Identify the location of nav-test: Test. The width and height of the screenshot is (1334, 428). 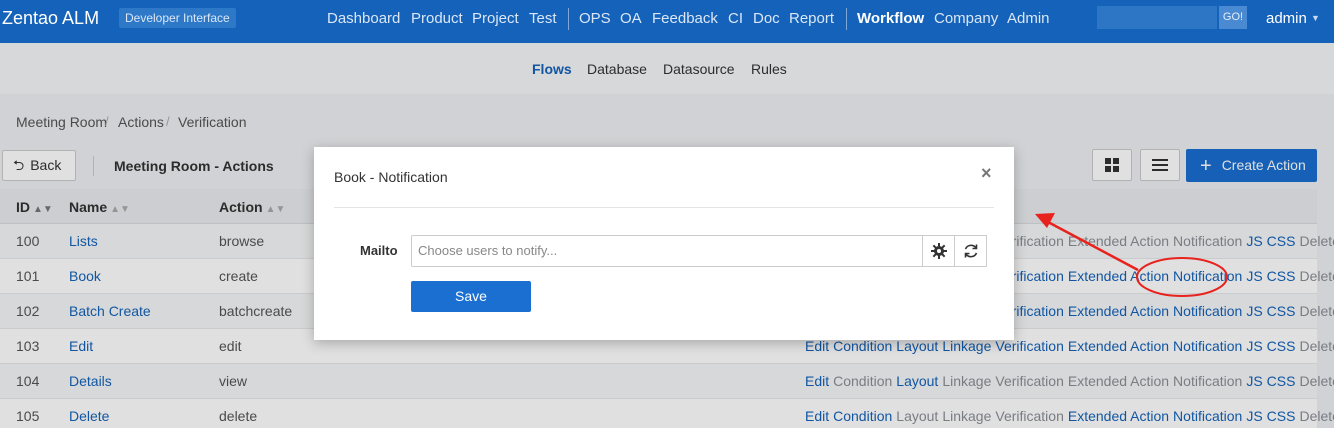
(543, 18).